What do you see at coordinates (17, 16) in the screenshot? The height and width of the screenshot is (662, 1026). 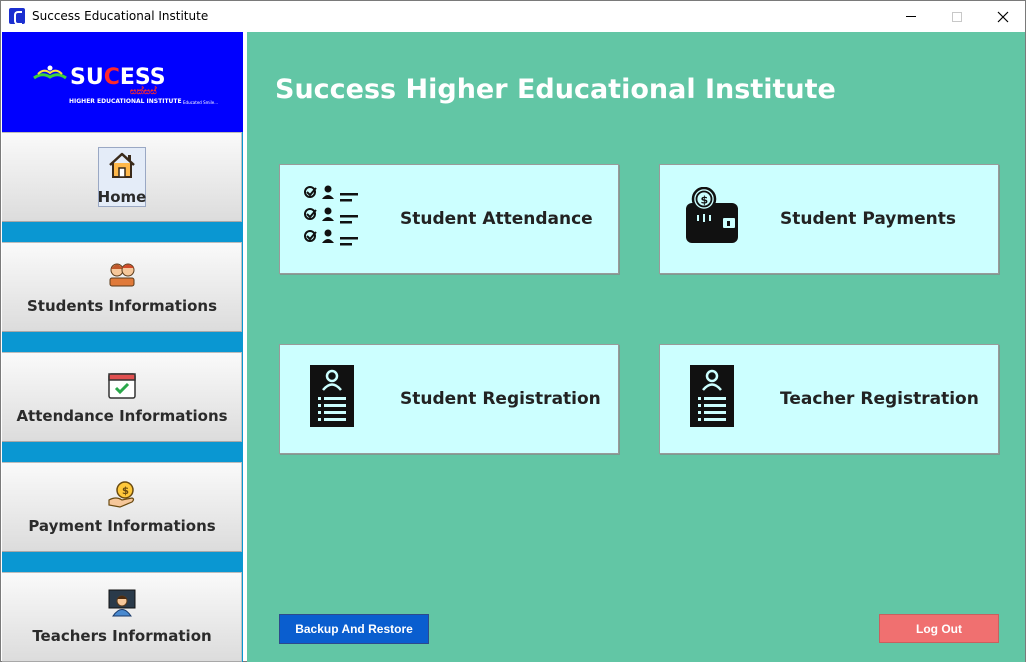 I see `app-icon` at bounding box center [17, 16].